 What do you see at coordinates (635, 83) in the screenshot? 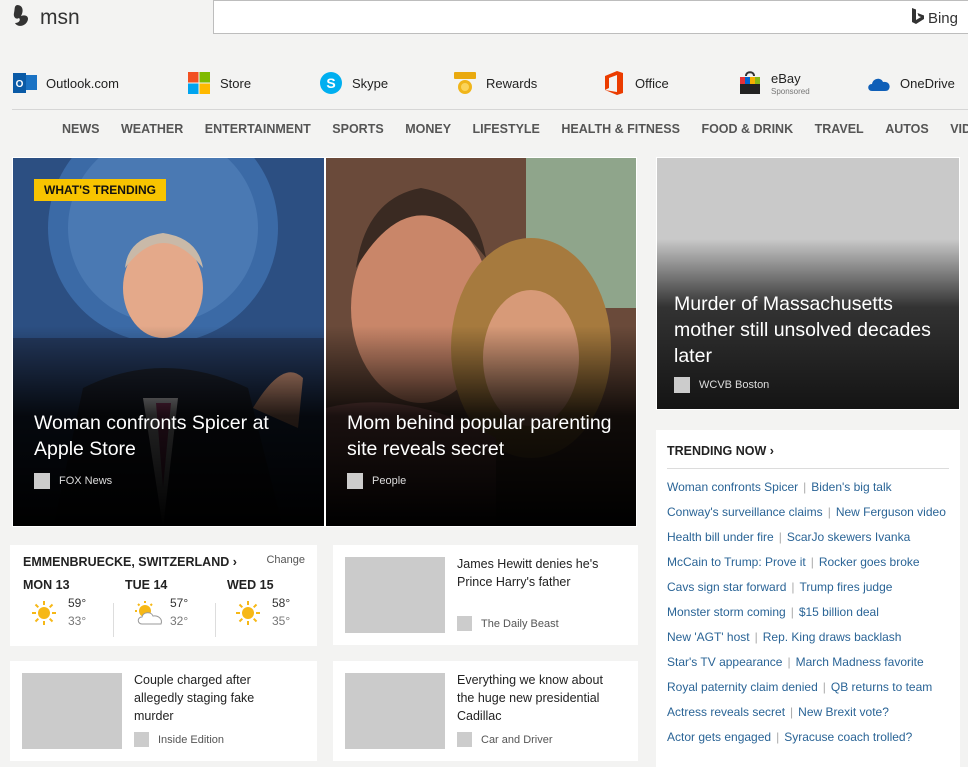
I see `quicklink-office: Office` at bounding box center [635, 83].